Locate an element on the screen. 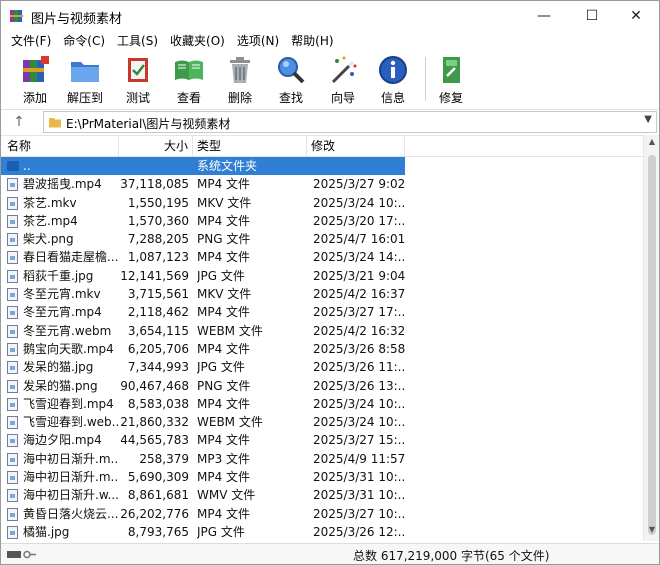  add-archive-icon is located at coordinates (36, 69).